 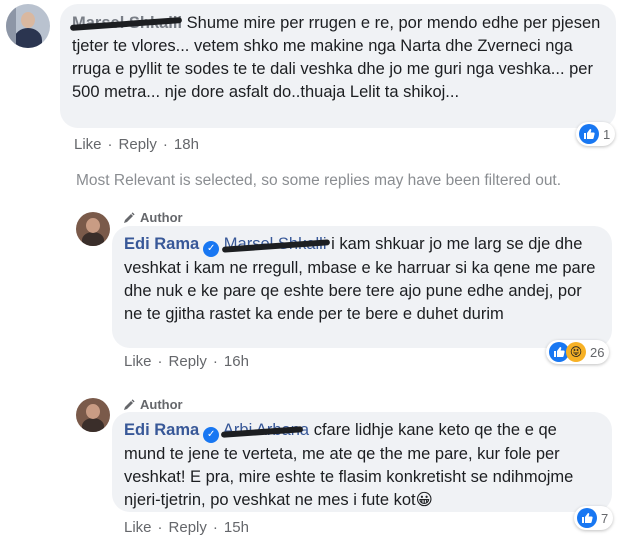 I want to click on laugh-reaction-icon: 😝, so click(x=576, y=352).